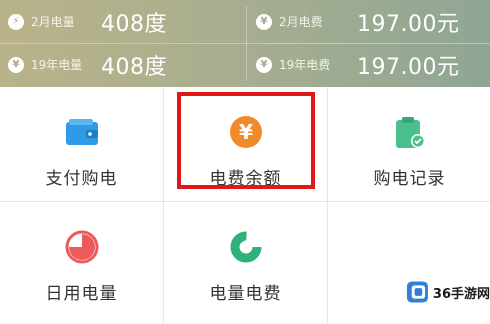 This screenshot has height=324, width=490. What do you see at coordinates (81, 179) in the screenshot?
I see `tile-label: 支付购电` at bounding box center [81, 179].